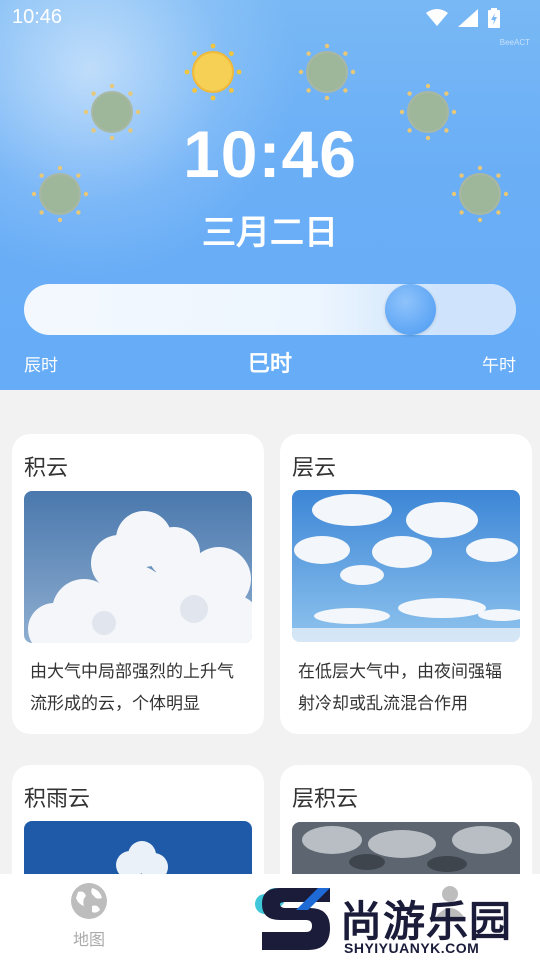 This screenshot has height=960, width=540. I want to click on cloud-card-stratus: 层云 在低层大气中，由夜间强辐射冷却或乱流混合作用, so click(406, 584).